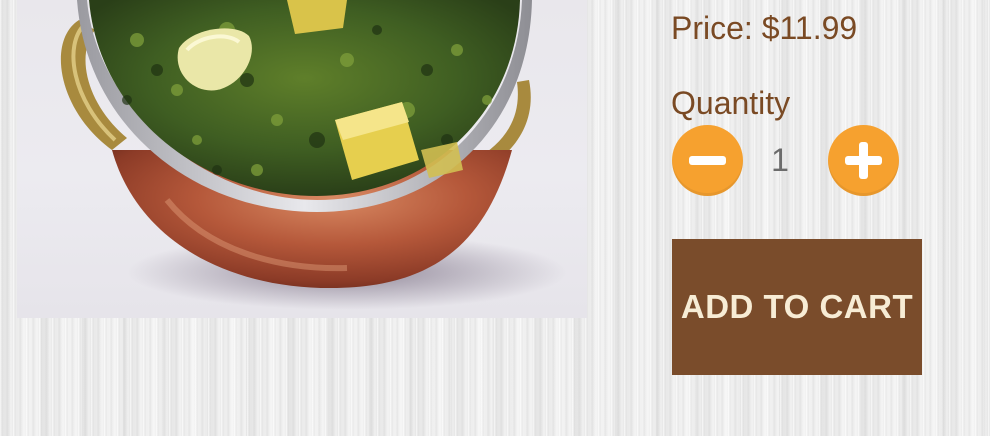 The image size is (990, 436). I want to click on product-price: Price: $11.99, so click(764, 28).